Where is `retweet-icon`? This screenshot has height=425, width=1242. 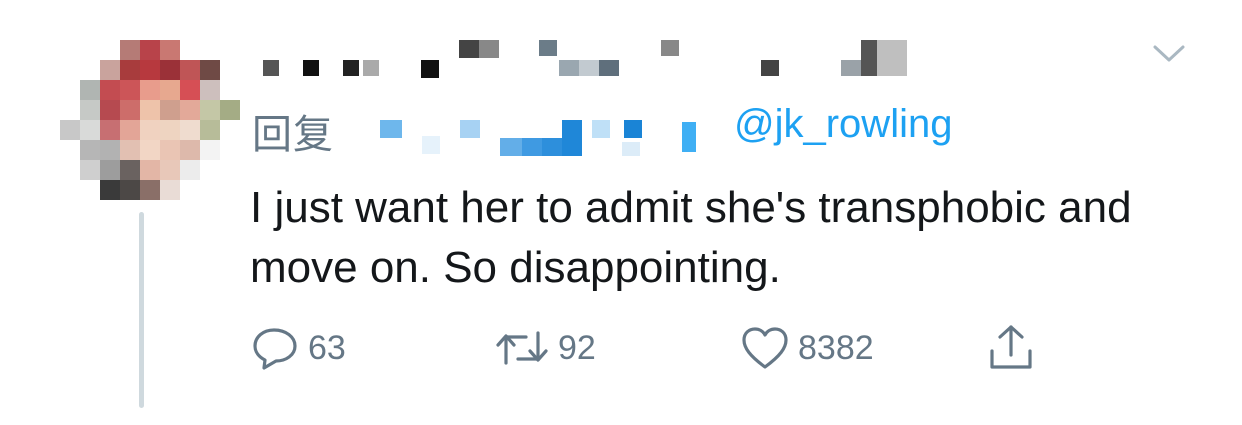 retweet-icon is located at coordinates (522, 348).